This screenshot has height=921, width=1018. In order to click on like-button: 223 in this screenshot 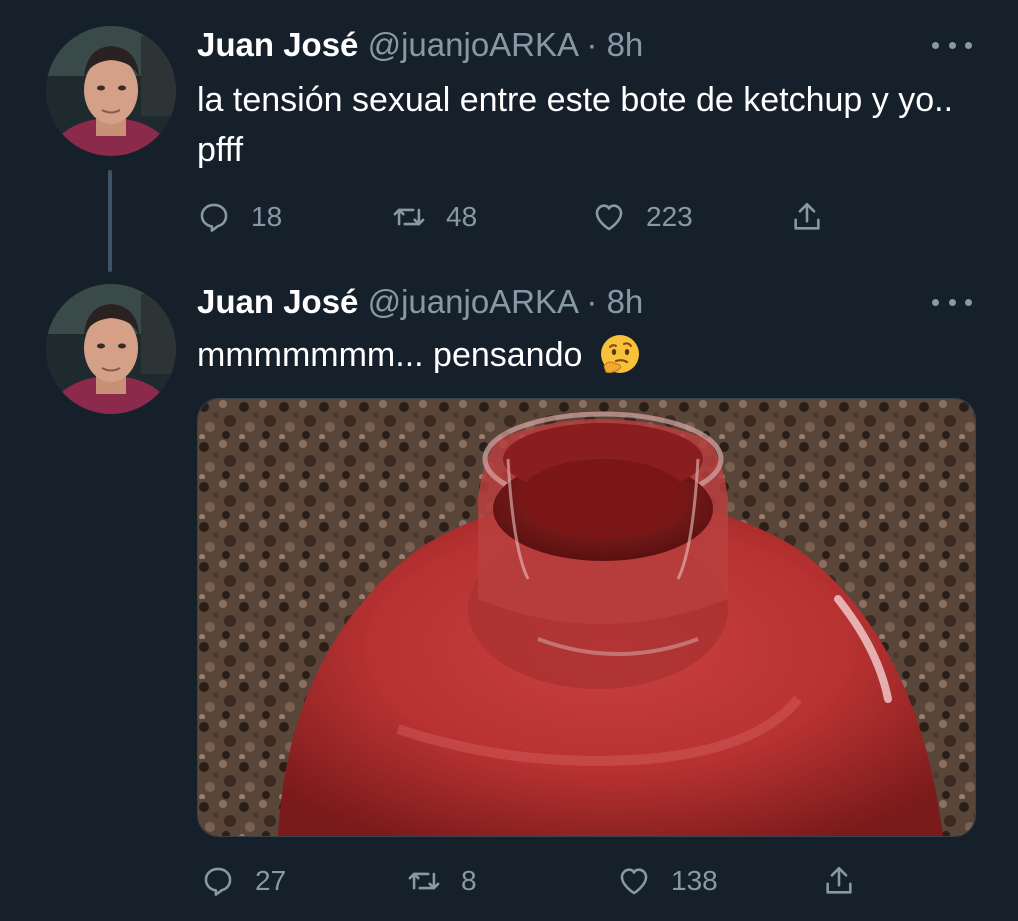, I will do `click(642, 217)`.